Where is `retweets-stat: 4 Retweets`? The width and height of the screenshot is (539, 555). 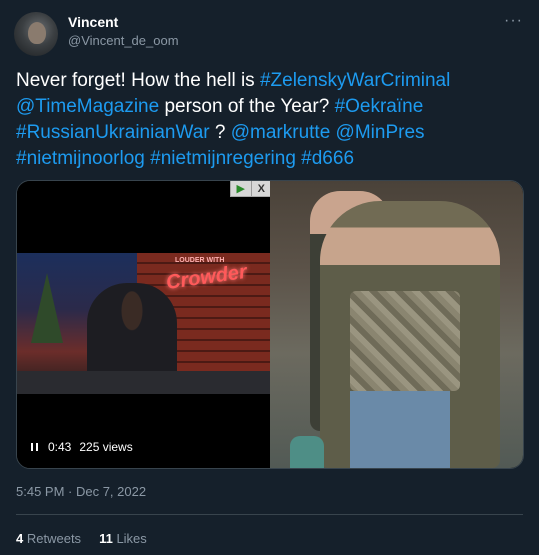
retweets-stat: 4 Retweets is located at coordinates (48, 538).